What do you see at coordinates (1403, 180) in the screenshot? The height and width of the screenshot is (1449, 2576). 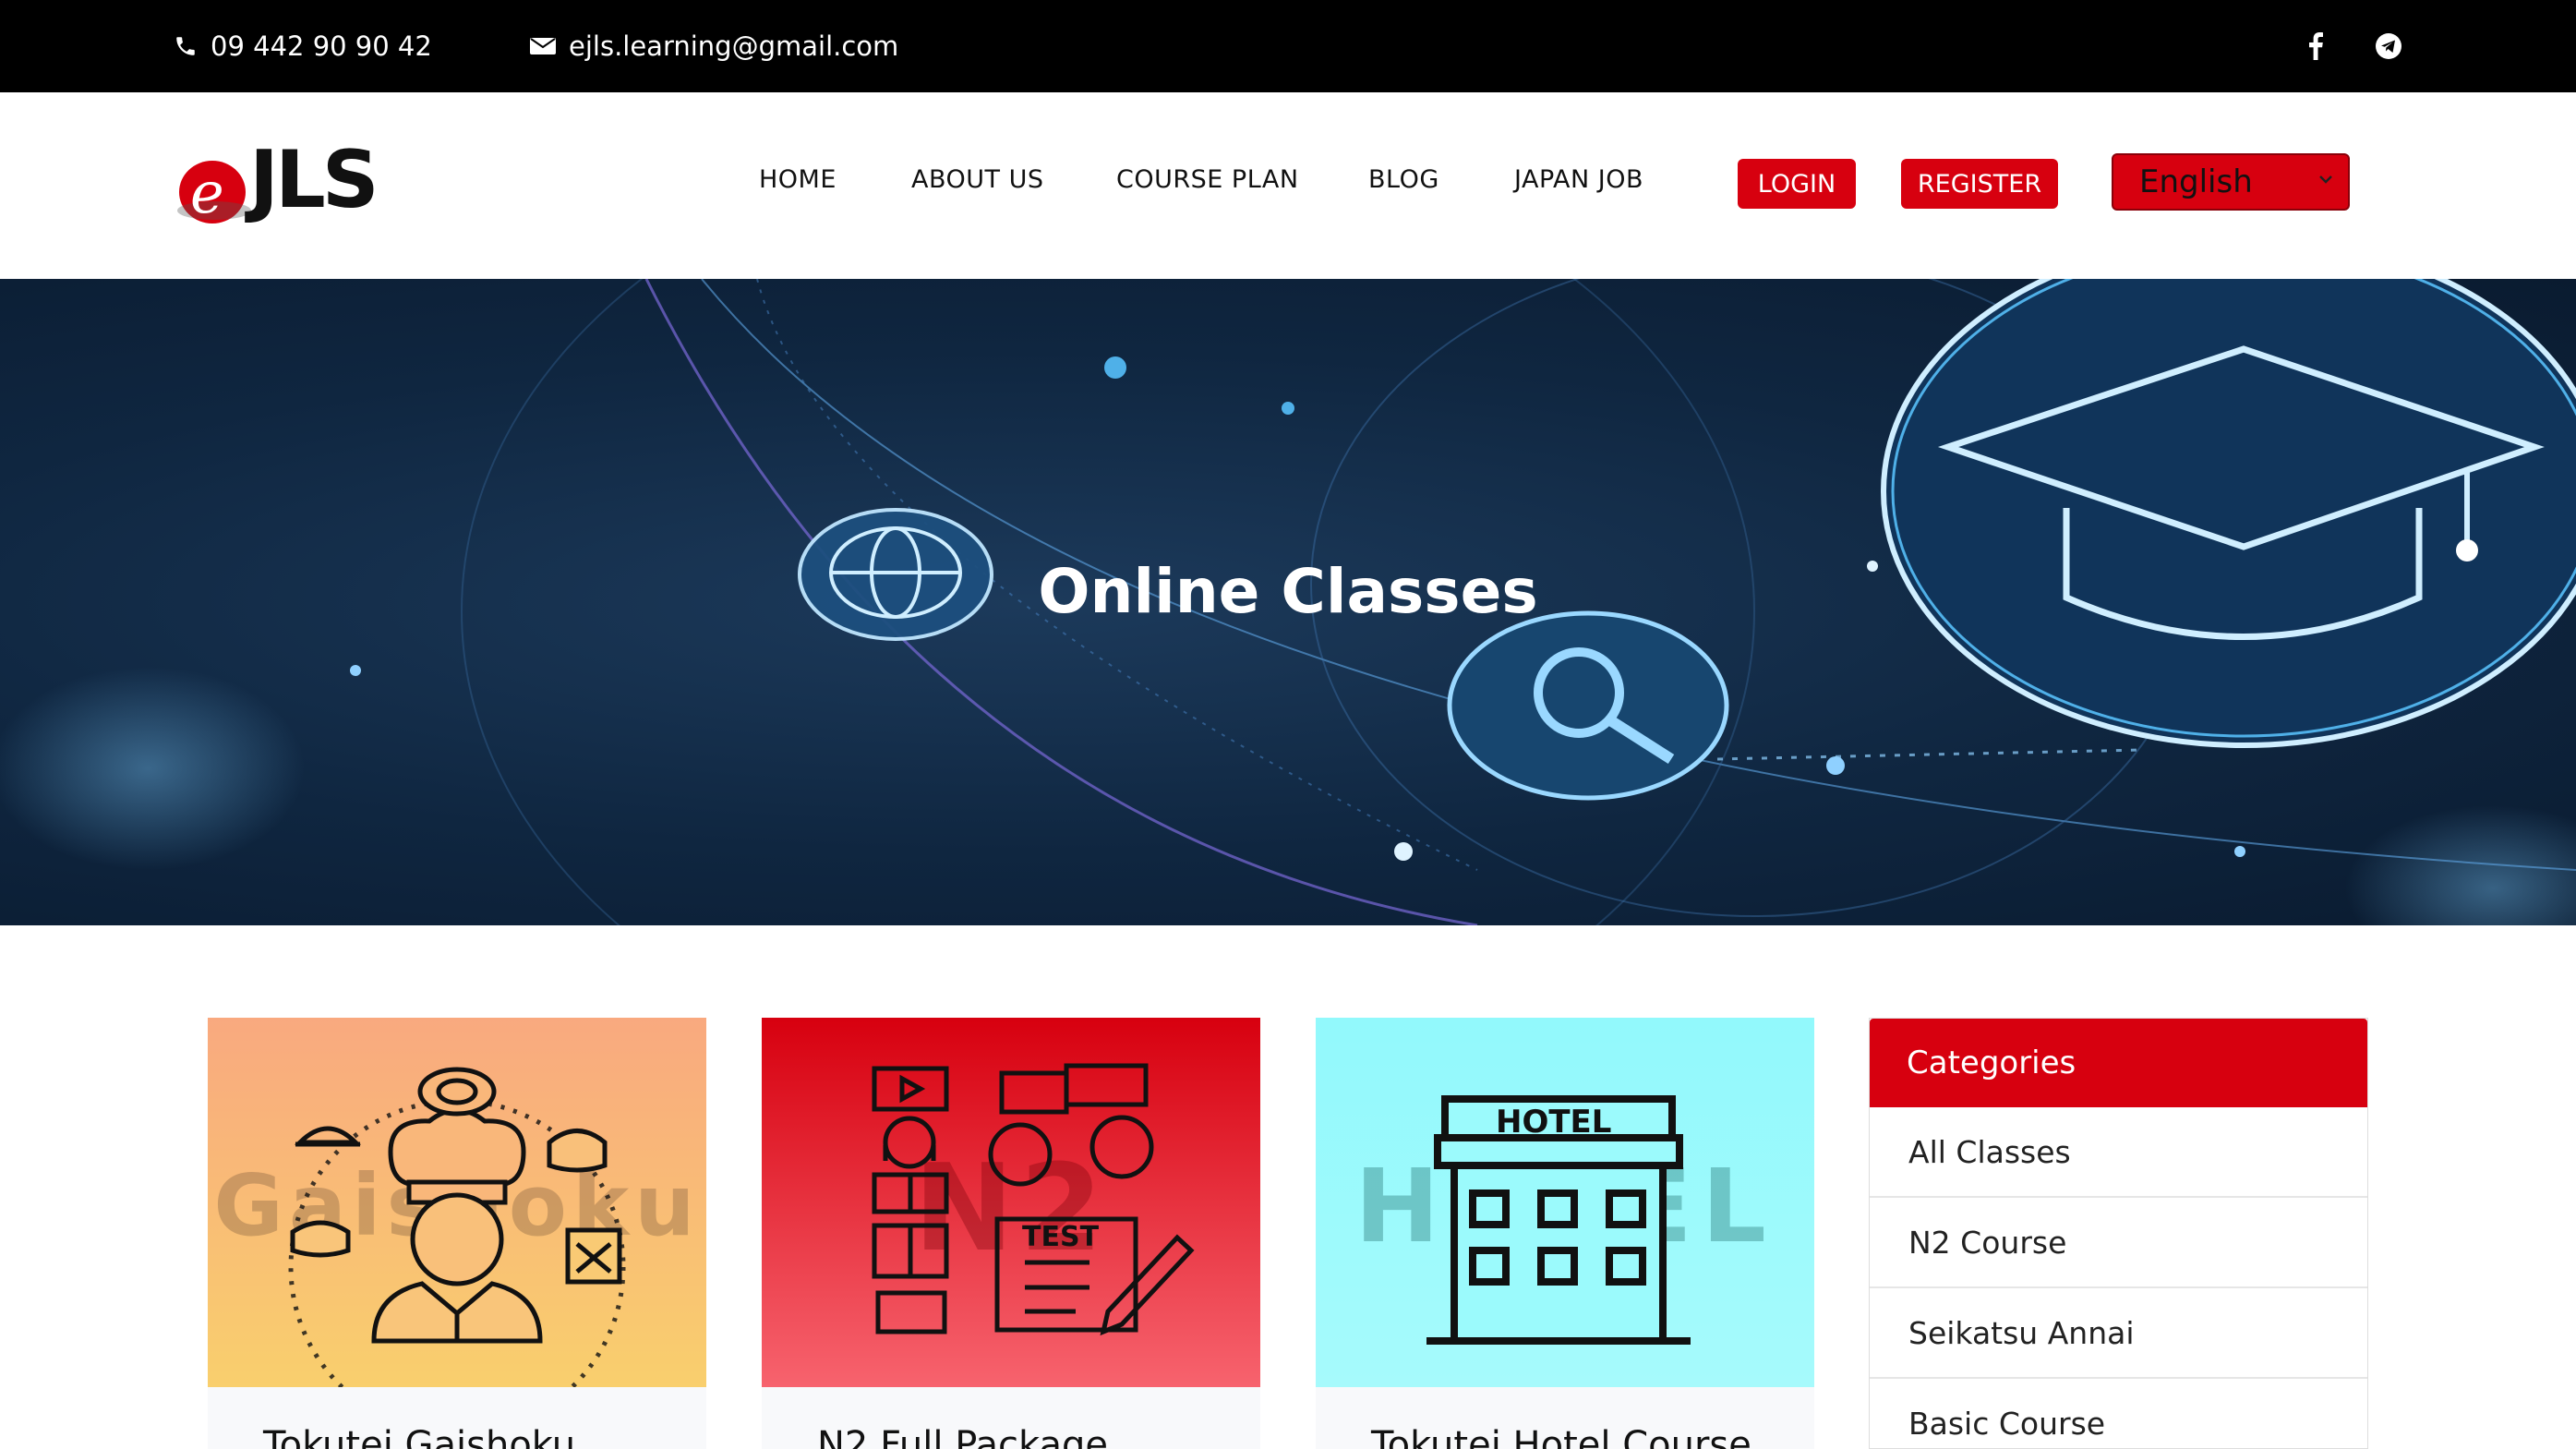 I see `nav-blog: BLOG` at bounding box center [1403, 180].